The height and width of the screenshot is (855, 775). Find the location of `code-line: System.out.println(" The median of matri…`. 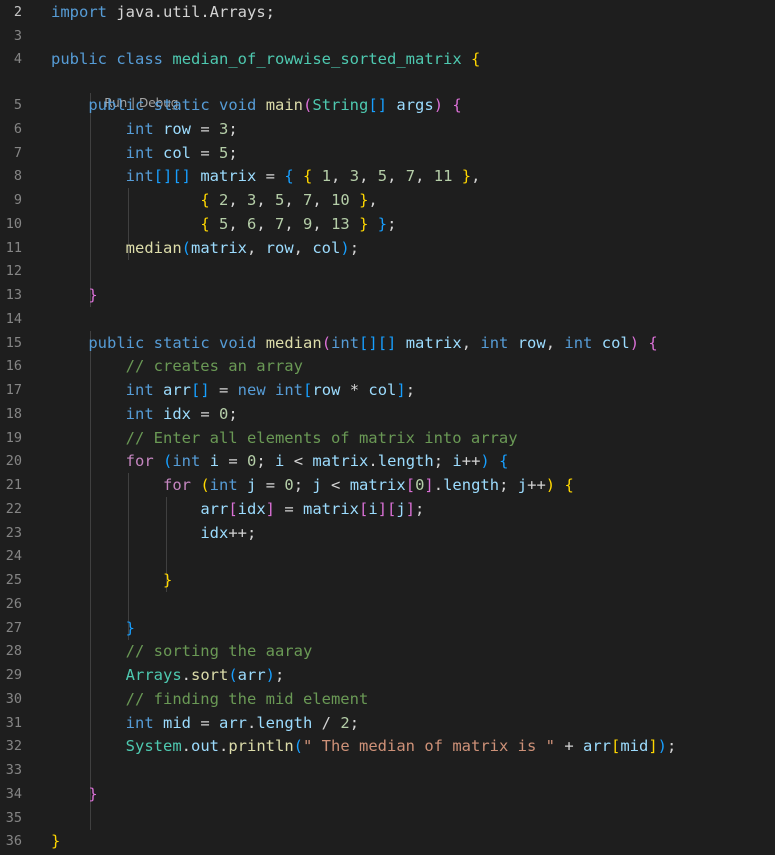

code-line: System.out.println(" The median of matri… is located at coordinates (364, 746).